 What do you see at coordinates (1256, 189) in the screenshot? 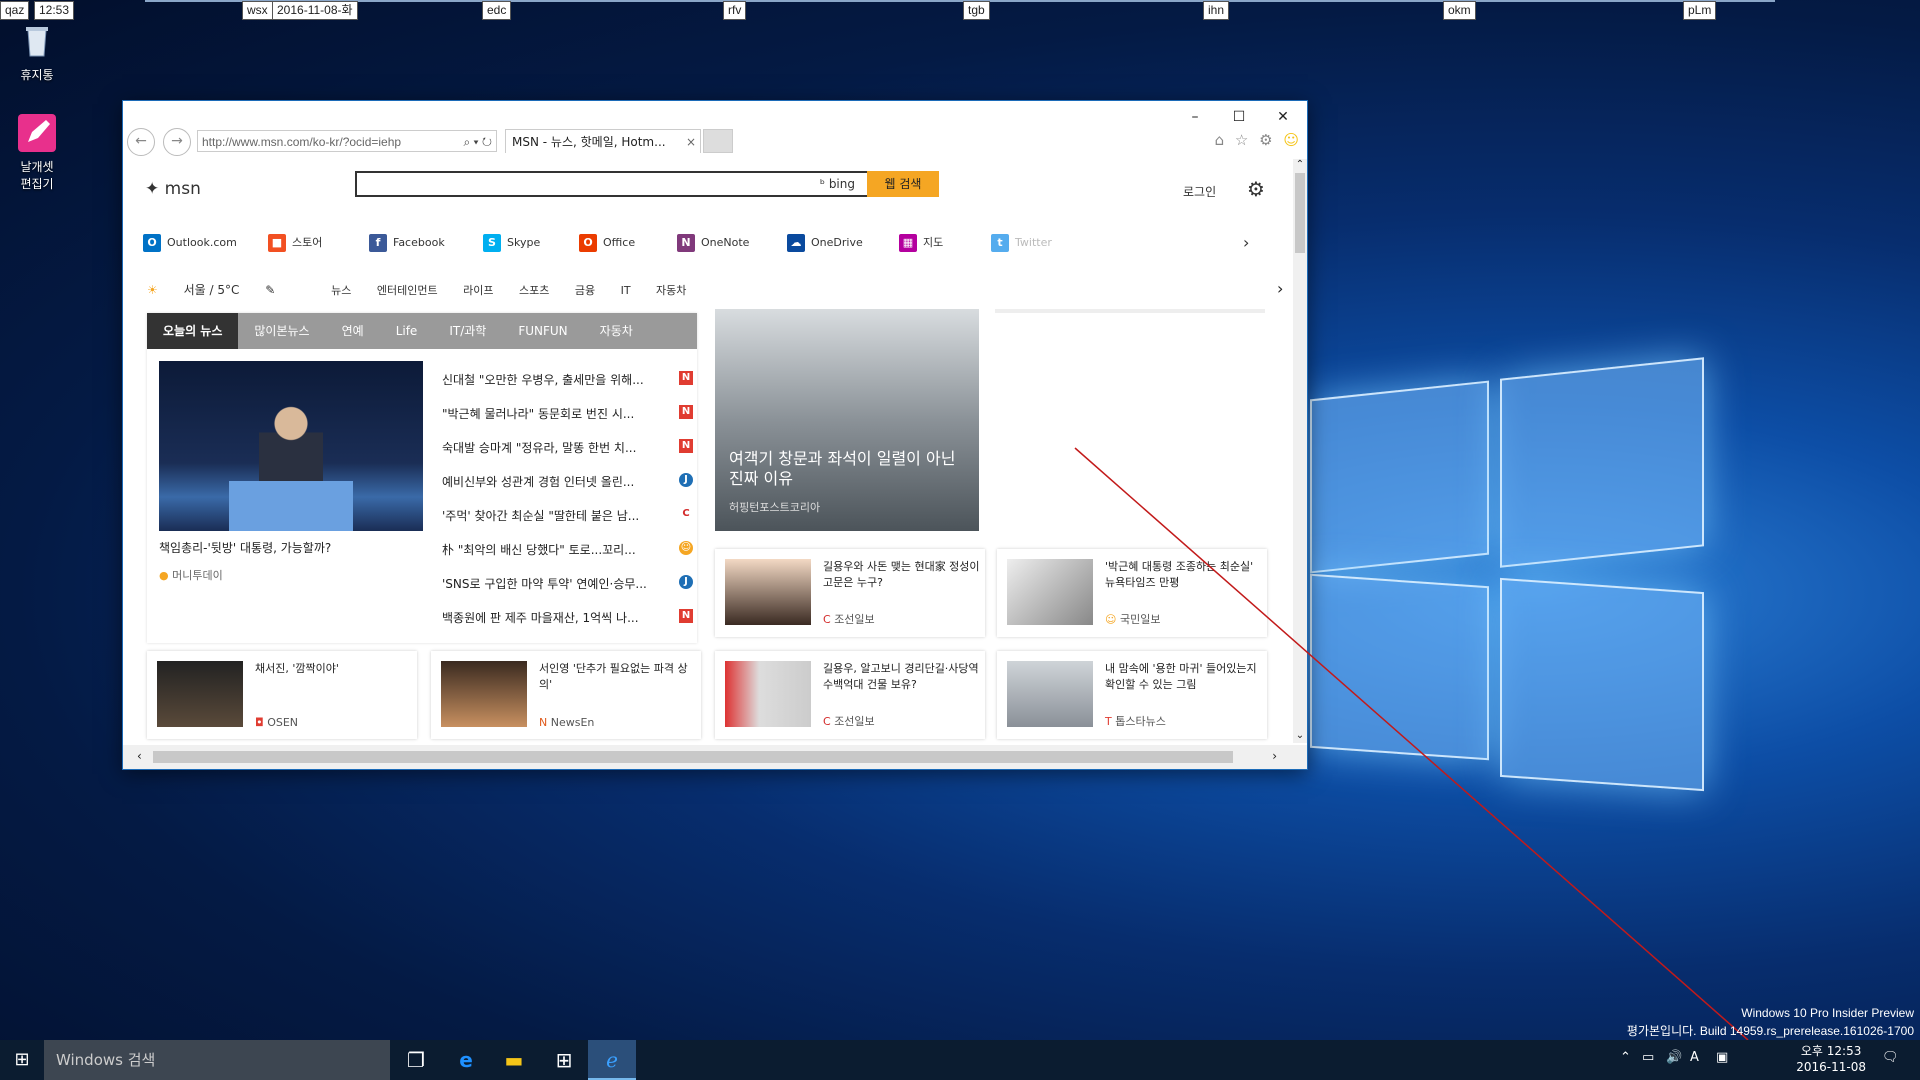
I see `msn-settings-gear-icon: ⚙` at bounding box center [1256, 189].